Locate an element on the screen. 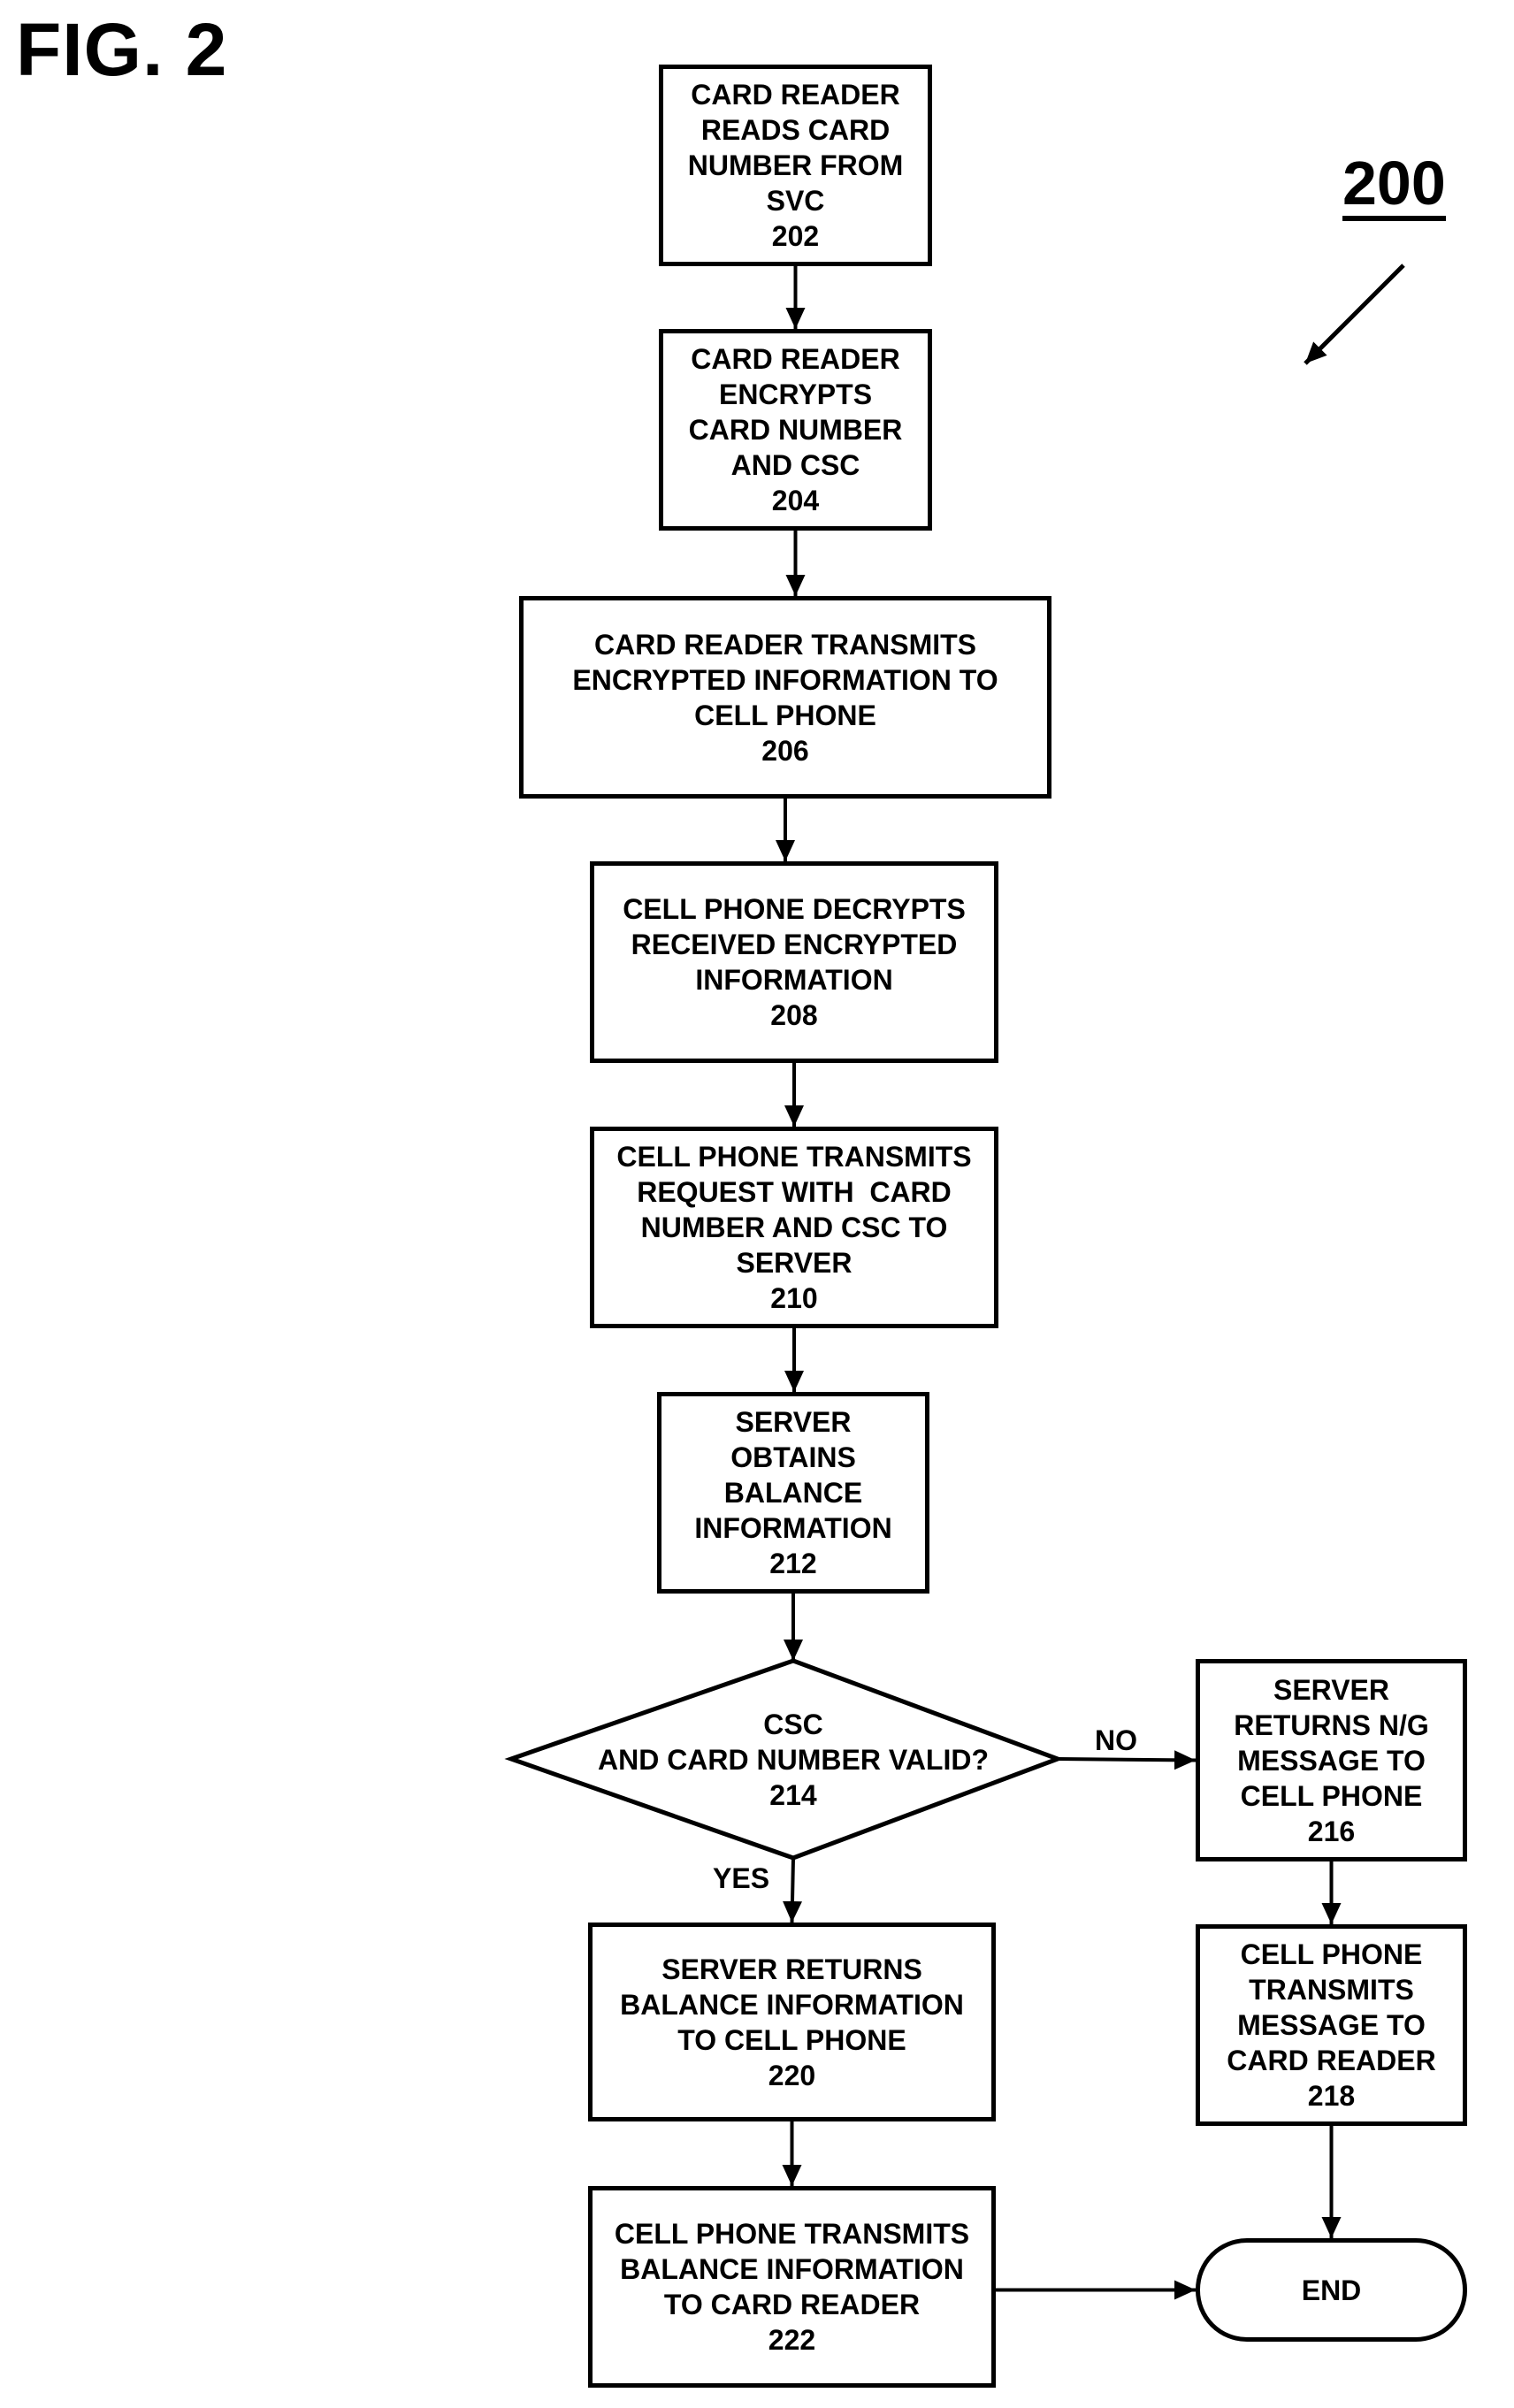 This screenshot has width=1514, height=2408. node-step-number: 220 is located at coordinates (792, 2075).